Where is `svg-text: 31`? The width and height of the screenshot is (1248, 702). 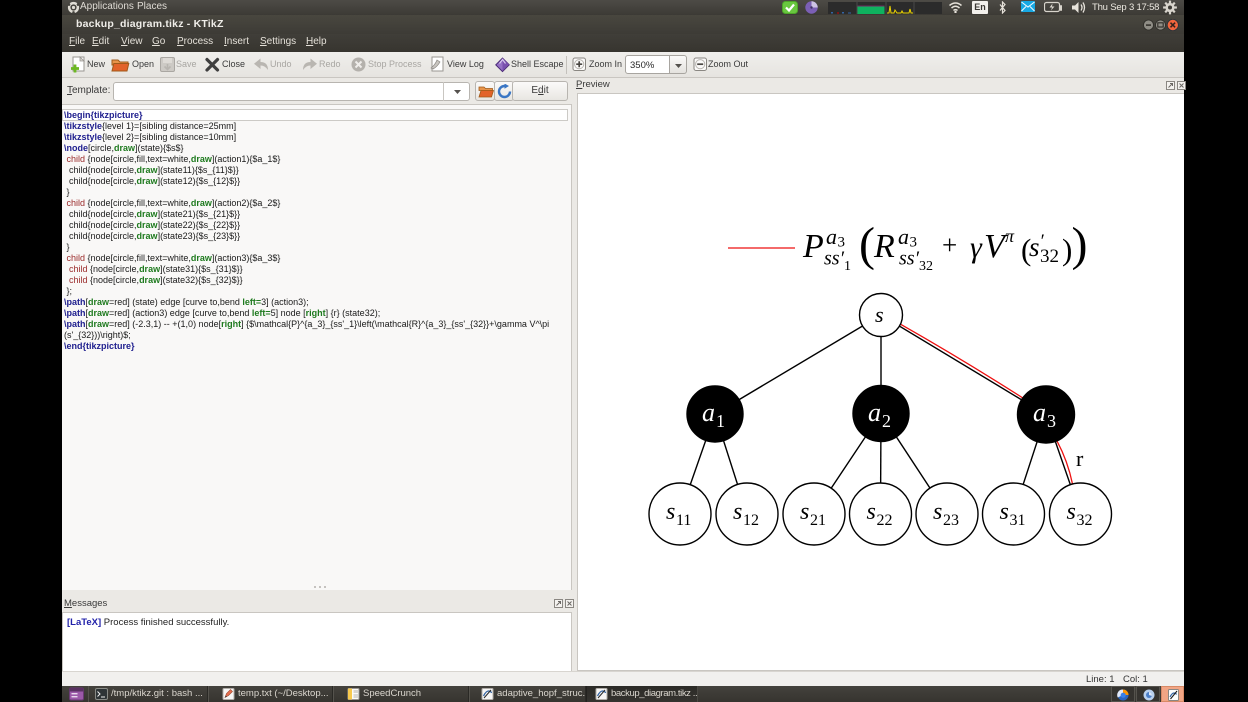
svg-text: 31 is located at coordinates (1018, 520).